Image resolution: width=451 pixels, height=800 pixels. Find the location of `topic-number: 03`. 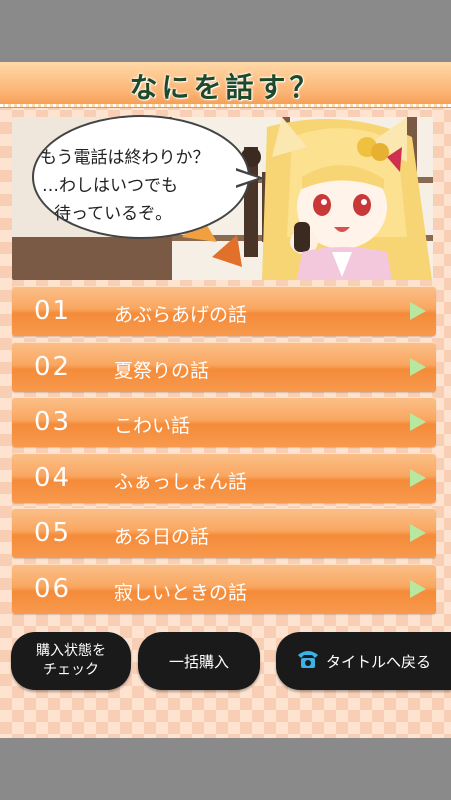

topic-number: 03 is located at coordinates (53, 422).